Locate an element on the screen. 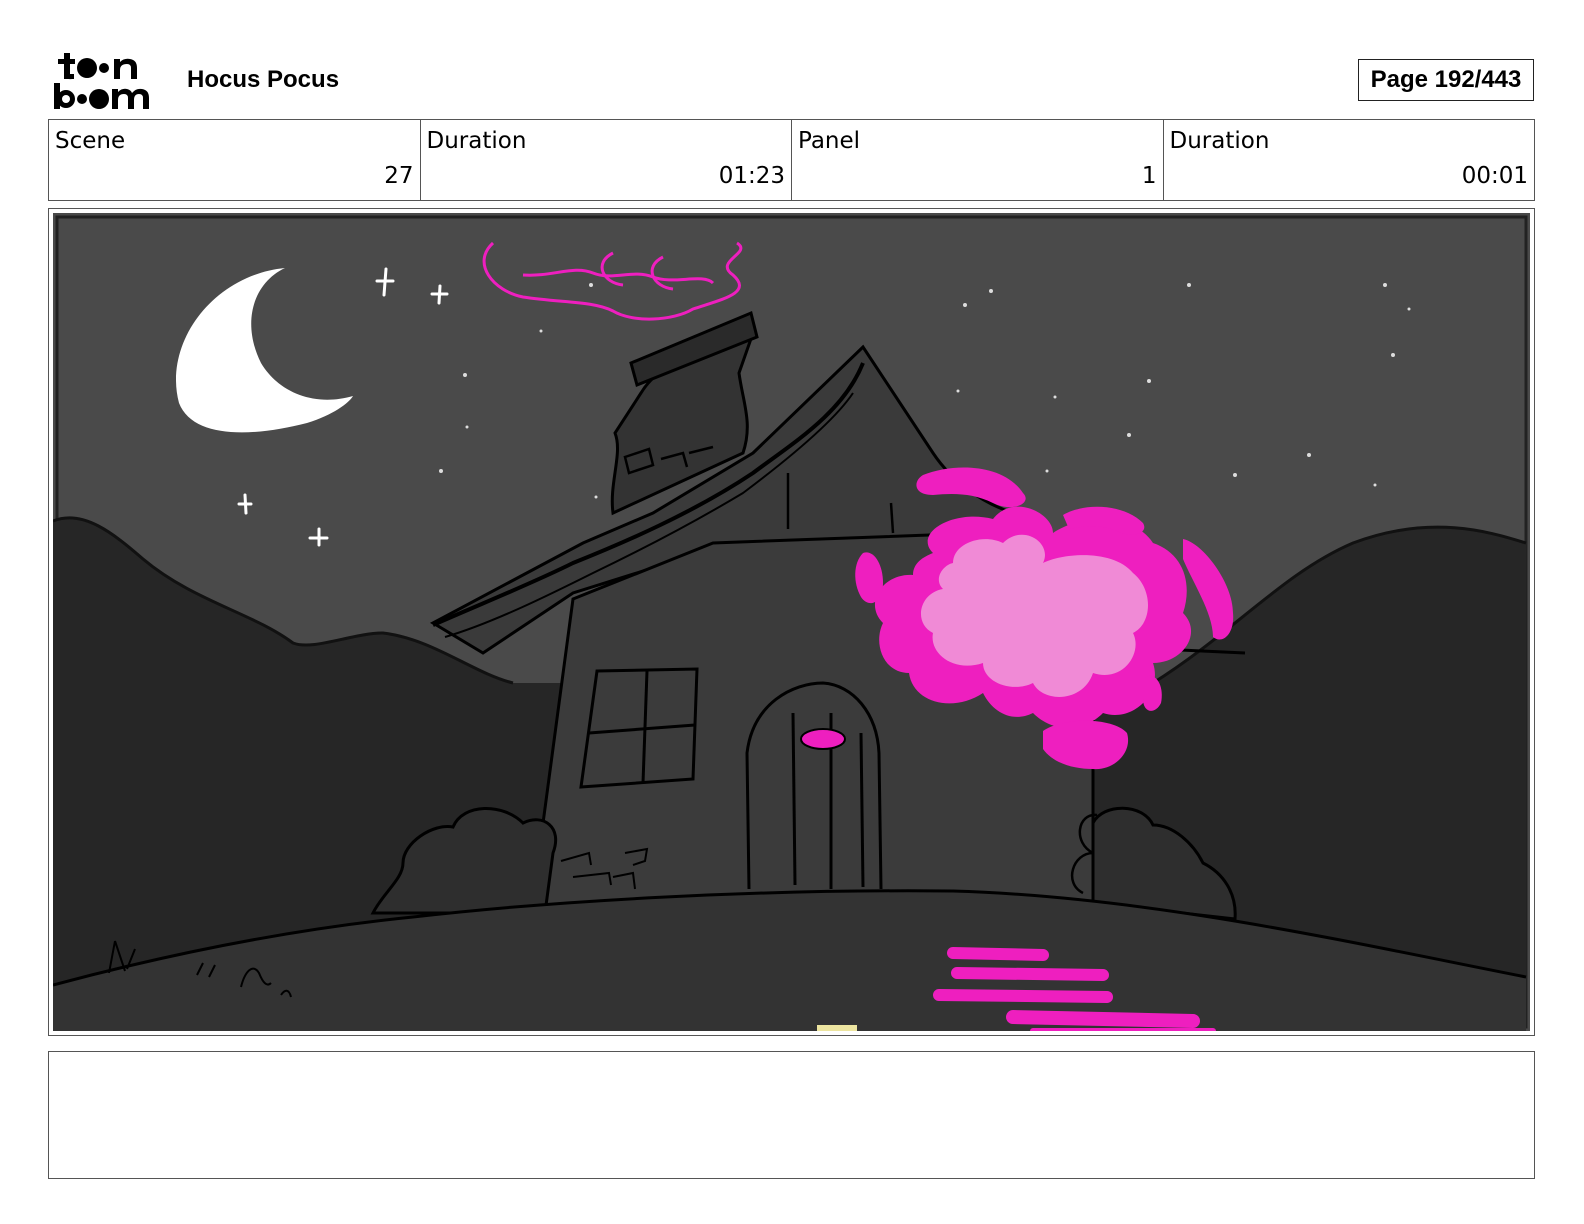 This screenshot has height=1224, width=1584. panel-duration-cell: Duration 00:01 is located at coordinates (1349, 160).